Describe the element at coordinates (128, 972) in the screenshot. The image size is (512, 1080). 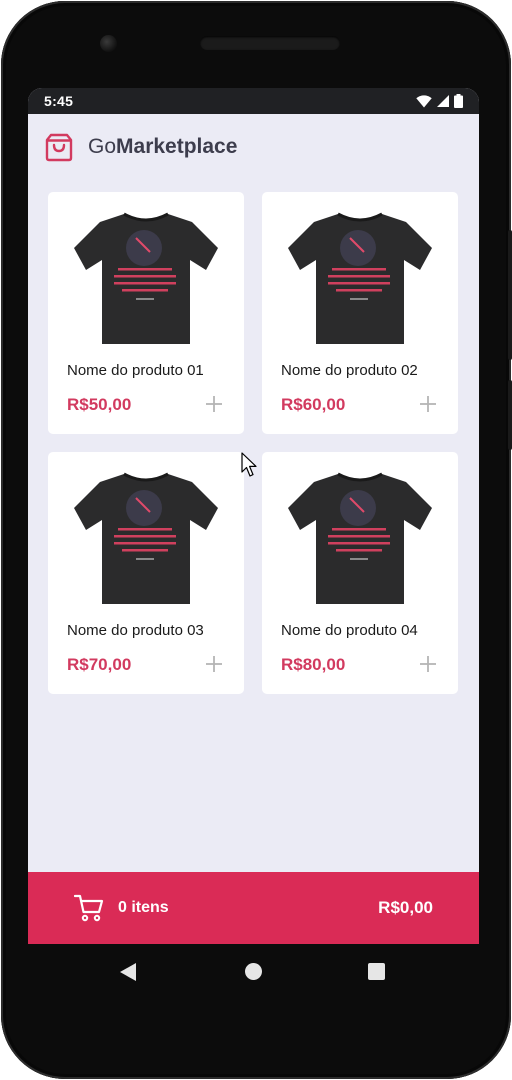
I see `back-icon` at that location.